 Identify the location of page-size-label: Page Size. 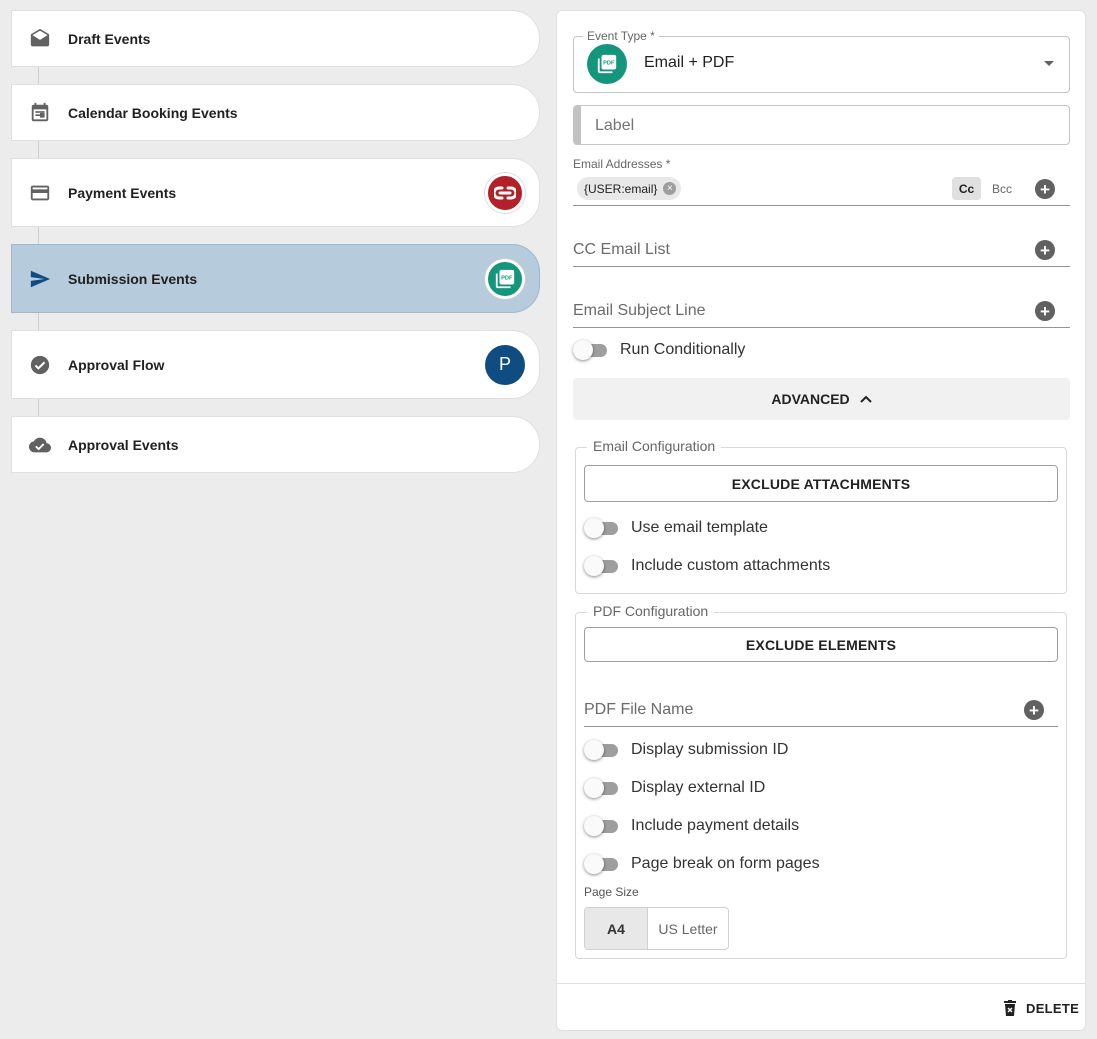
(611, 892).